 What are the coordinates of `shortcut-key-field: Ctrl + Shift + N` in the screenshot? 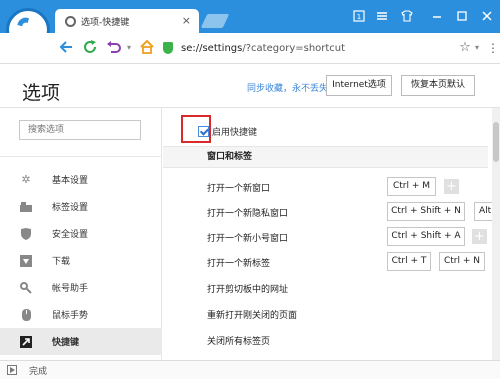 It's located at (426, 211).